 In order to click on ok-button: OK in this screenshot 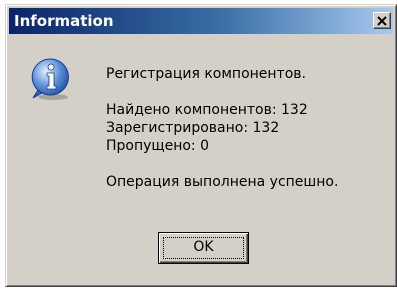, I will do `click(203, 248)`.